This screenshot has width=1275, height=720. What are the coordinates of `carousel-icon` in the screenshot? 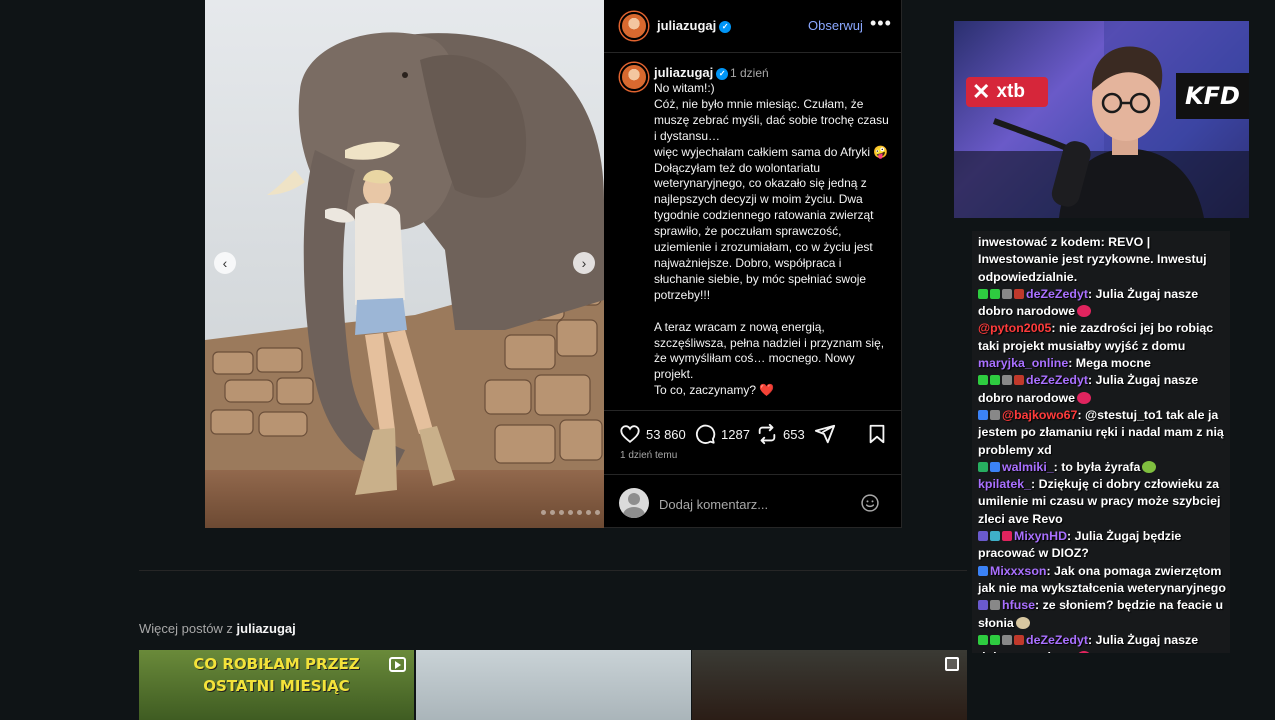 It's located at (952, 664).